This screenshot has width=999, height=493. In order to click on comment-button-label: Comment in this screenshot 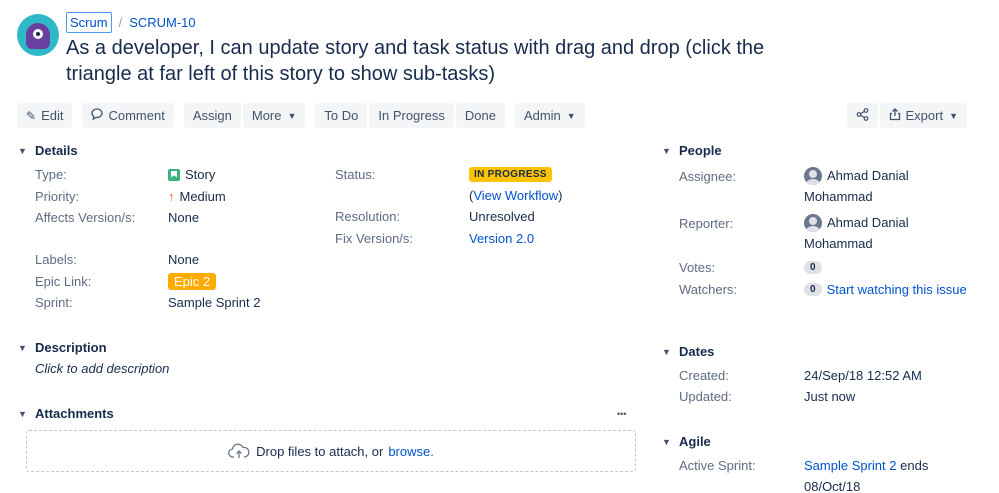, I will do `click(136, 115)`.